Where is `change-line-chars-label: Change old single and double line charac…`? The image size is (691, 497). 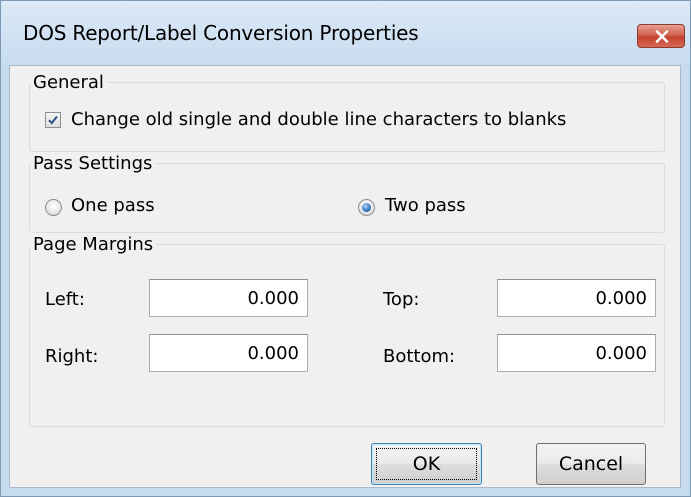
change-line-chars-label: Change old single and double line charac… is located at coordinates (318, 119).